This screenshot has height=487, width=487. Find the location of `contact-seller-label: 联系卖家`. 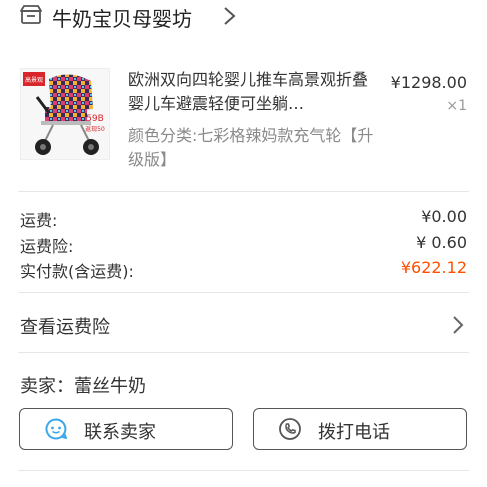

contact-seller-label: 联系卖家 is located at coordinates (120, 432).